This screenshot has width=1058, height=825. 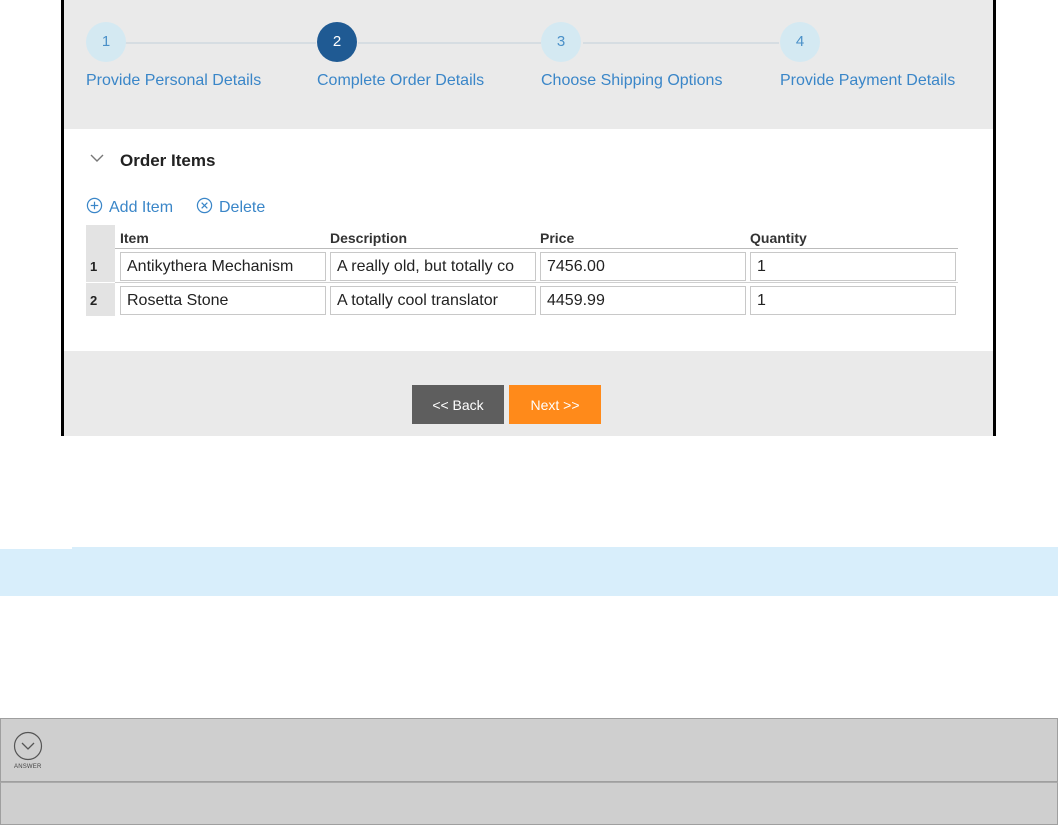 What do you see at coordinates (433, 300) in the screenshot?
I see `description-field: A totally cool translator` at bounding box center [433, 300].